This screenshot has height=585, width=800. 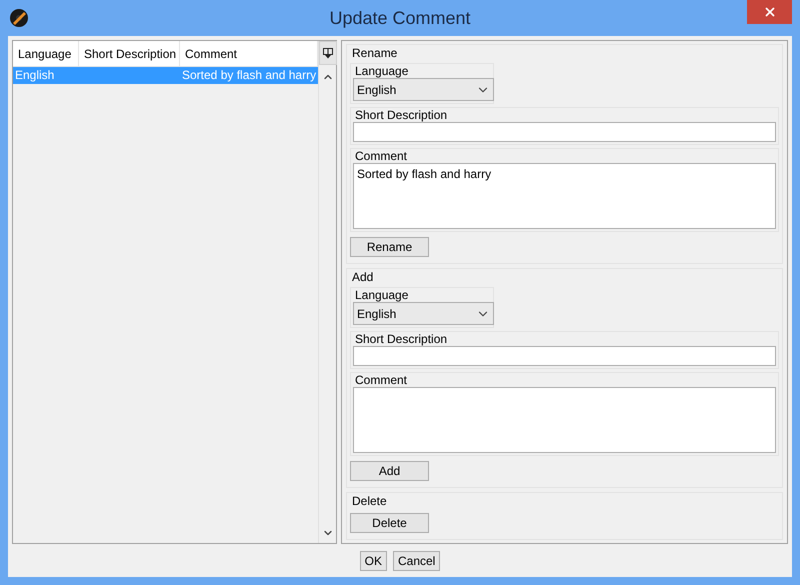 I want to click on dialog-button: OK, so click(x=373, y=560).